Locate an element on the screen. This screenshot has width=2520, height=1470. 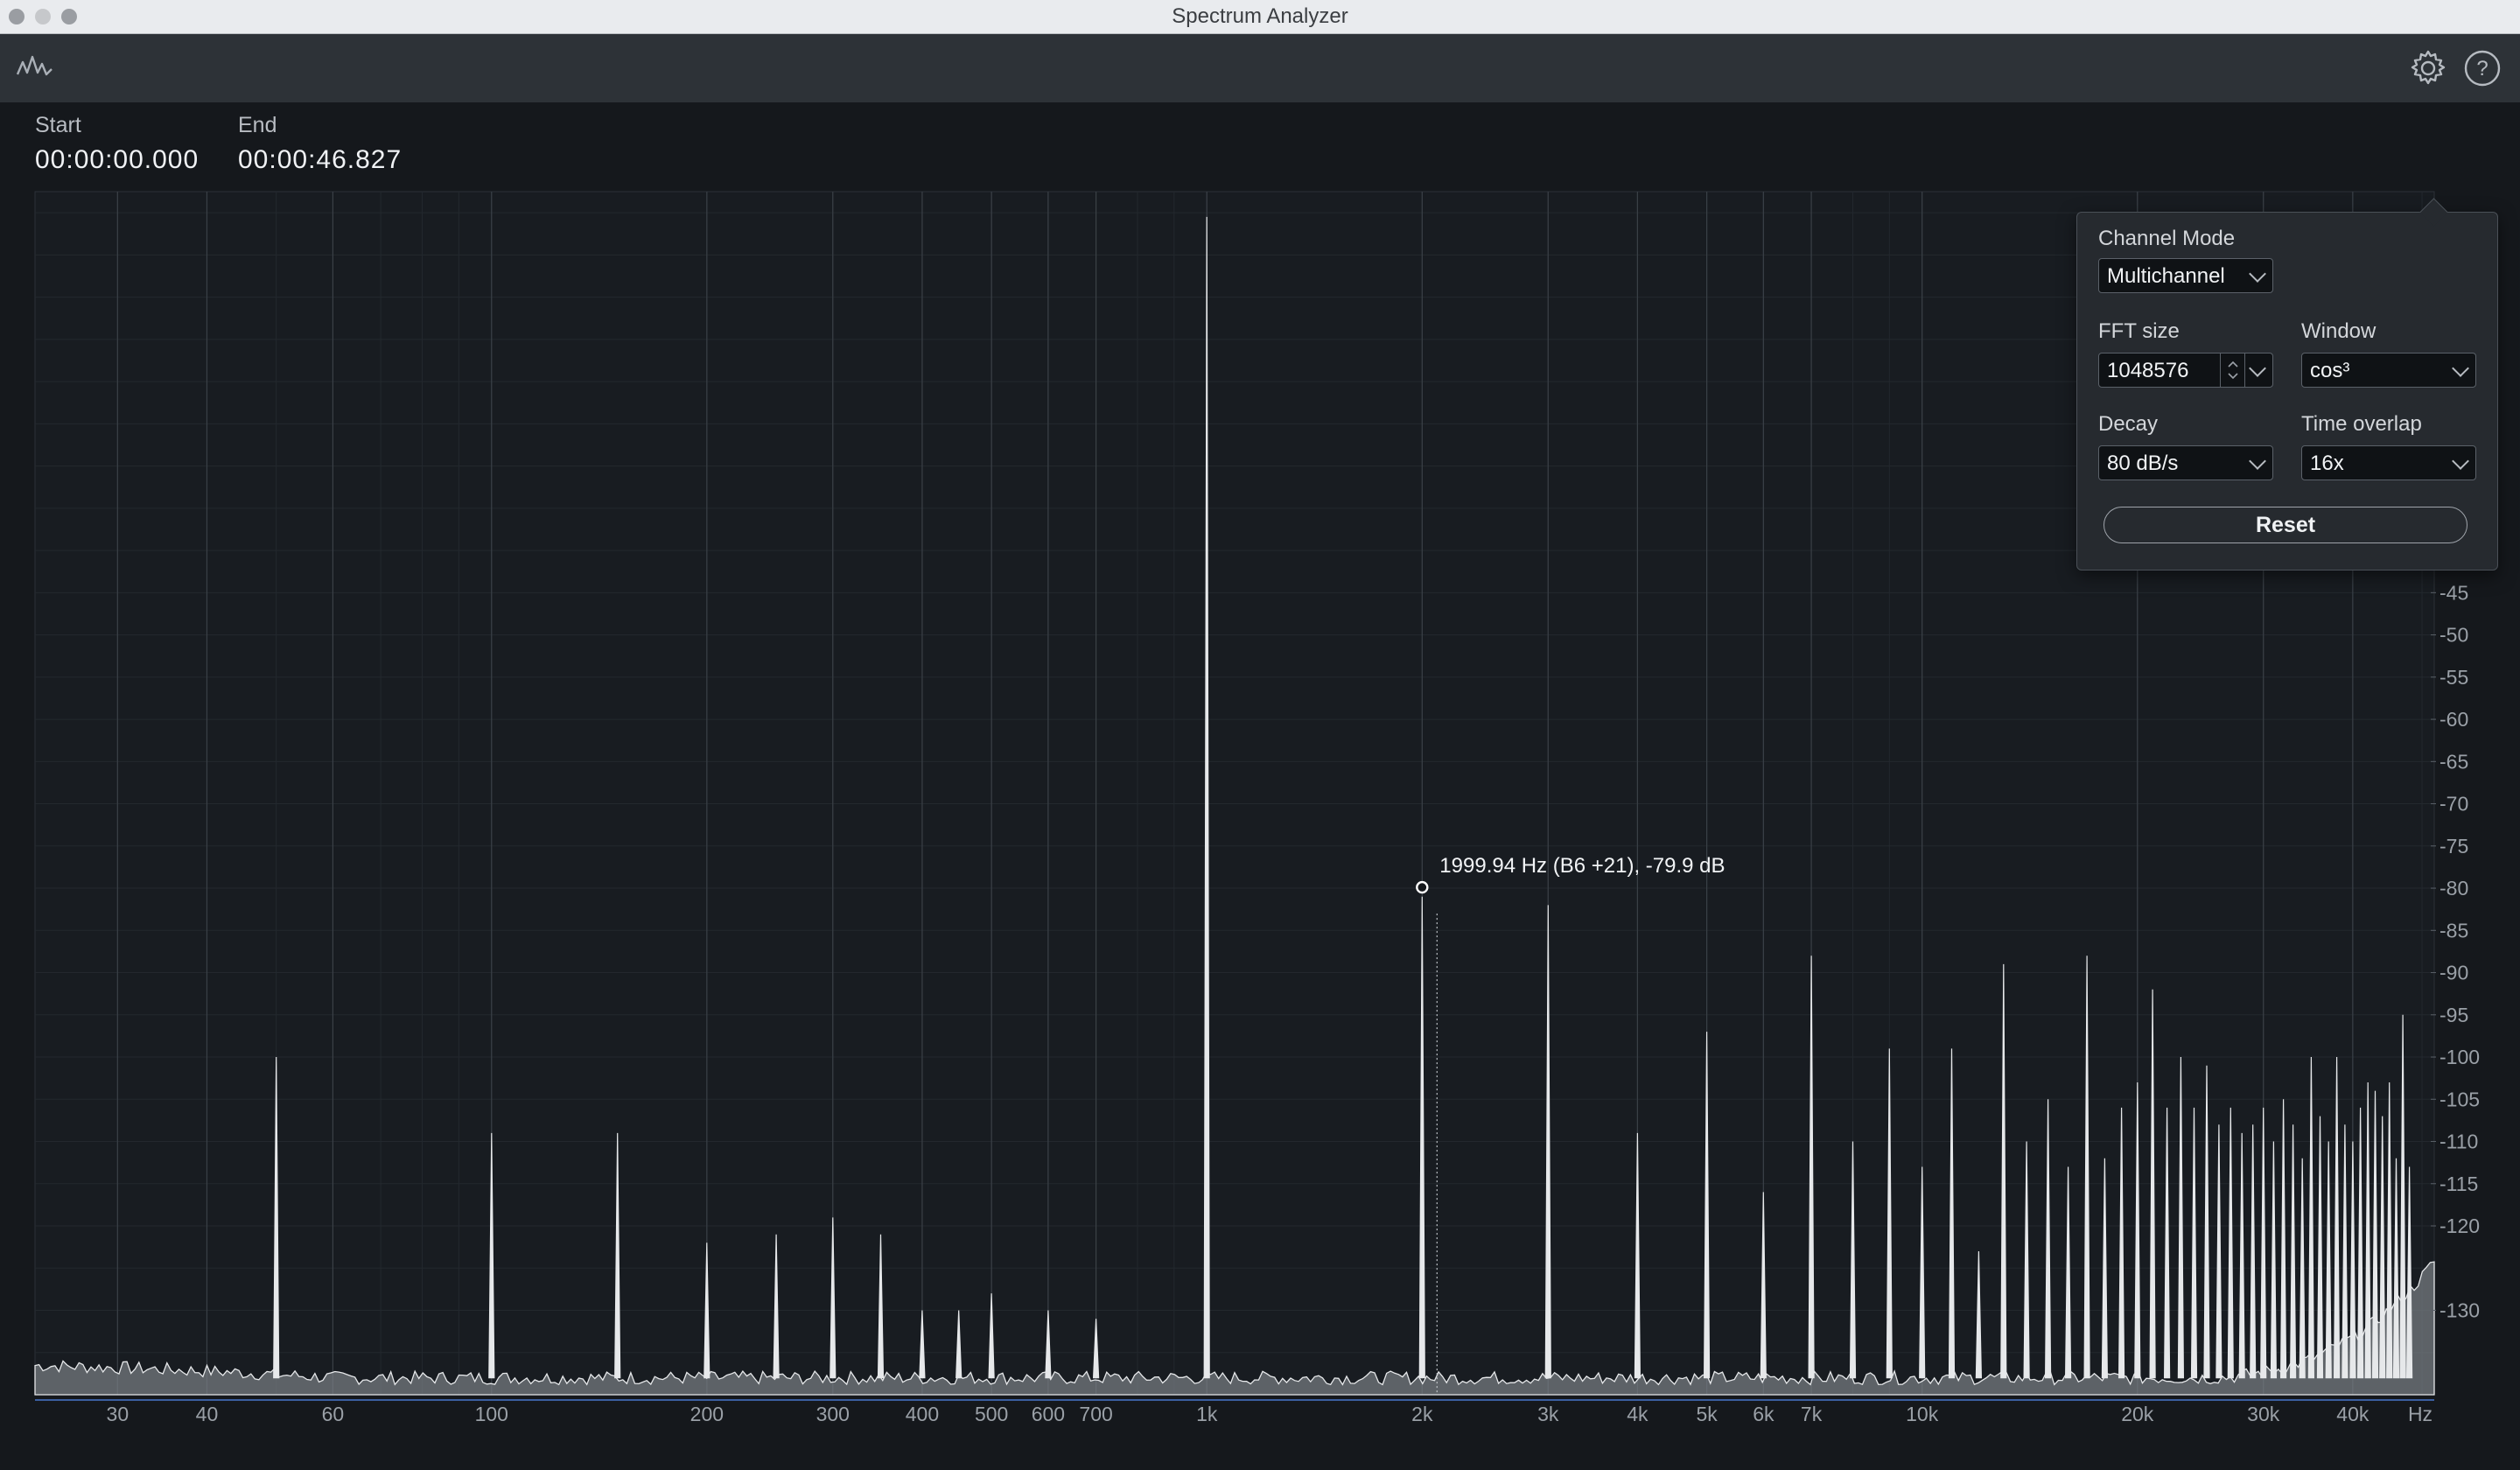
window-label: Window is located at coordinates (2338, 331).